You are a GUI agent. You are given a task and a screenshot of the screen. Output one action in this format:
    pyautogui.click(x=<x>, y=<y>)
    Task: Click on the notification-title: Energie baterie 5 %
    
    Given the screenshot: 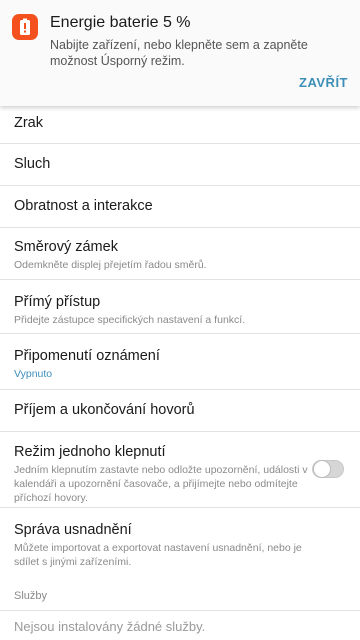 What is the action you would take?
    pyautogui.click(x=120, y=22)
    